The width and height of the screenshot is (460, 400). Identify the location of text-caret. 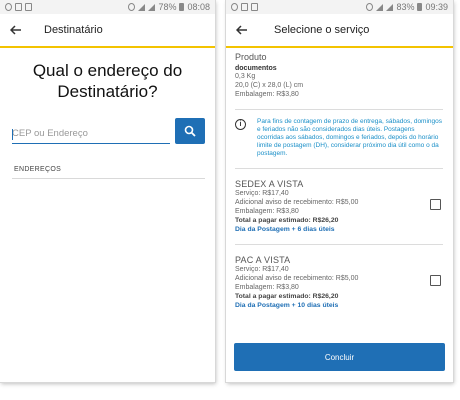
(12, 134).